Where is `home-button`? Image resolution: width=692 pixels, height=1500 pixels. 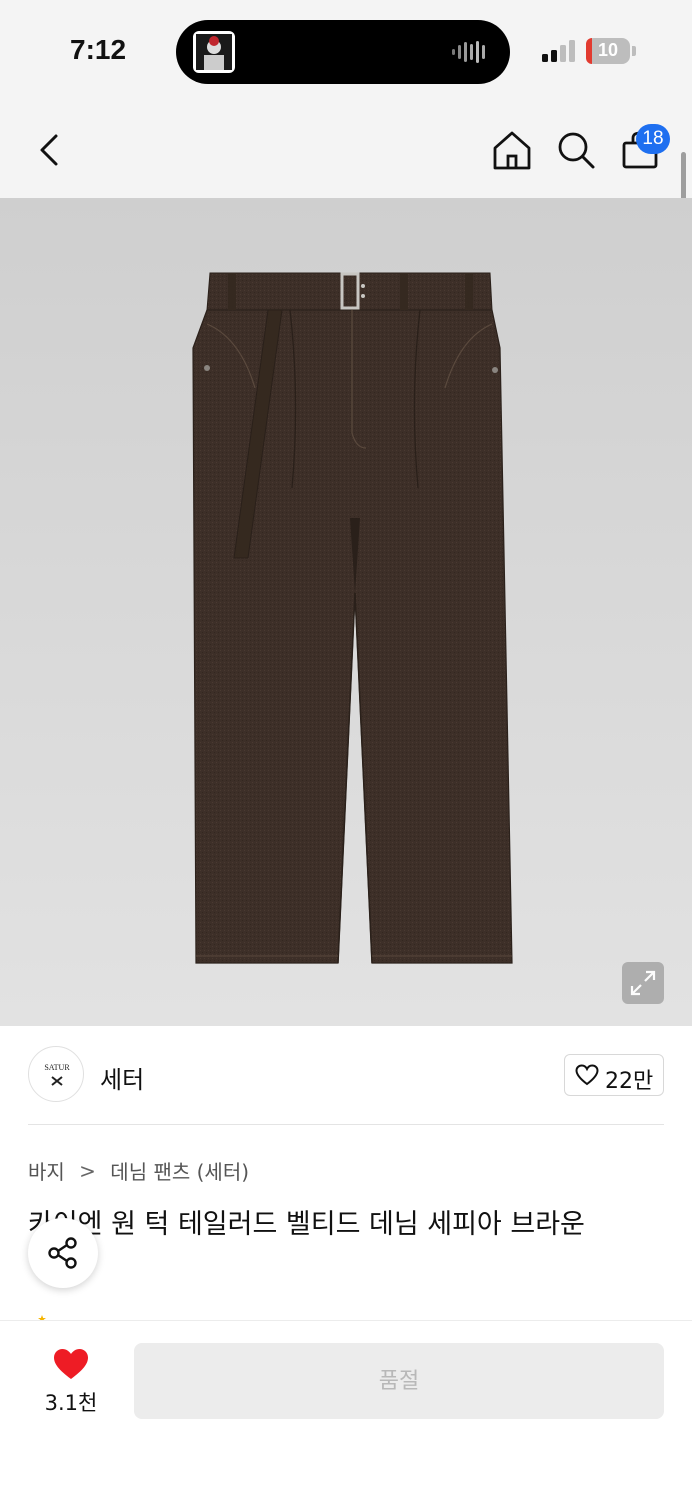
home-button is located at coordinates (512, 150).